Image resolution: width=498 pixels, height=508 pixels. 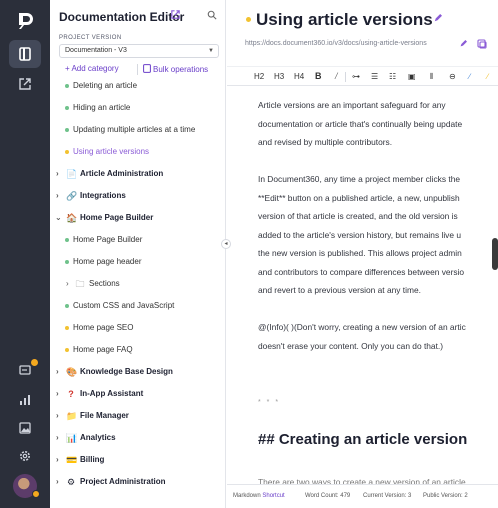 What do you see at coordinates (72, 438) in the screenshot?
I see `chart-icon: 📊` at bounding box center [72, 438].